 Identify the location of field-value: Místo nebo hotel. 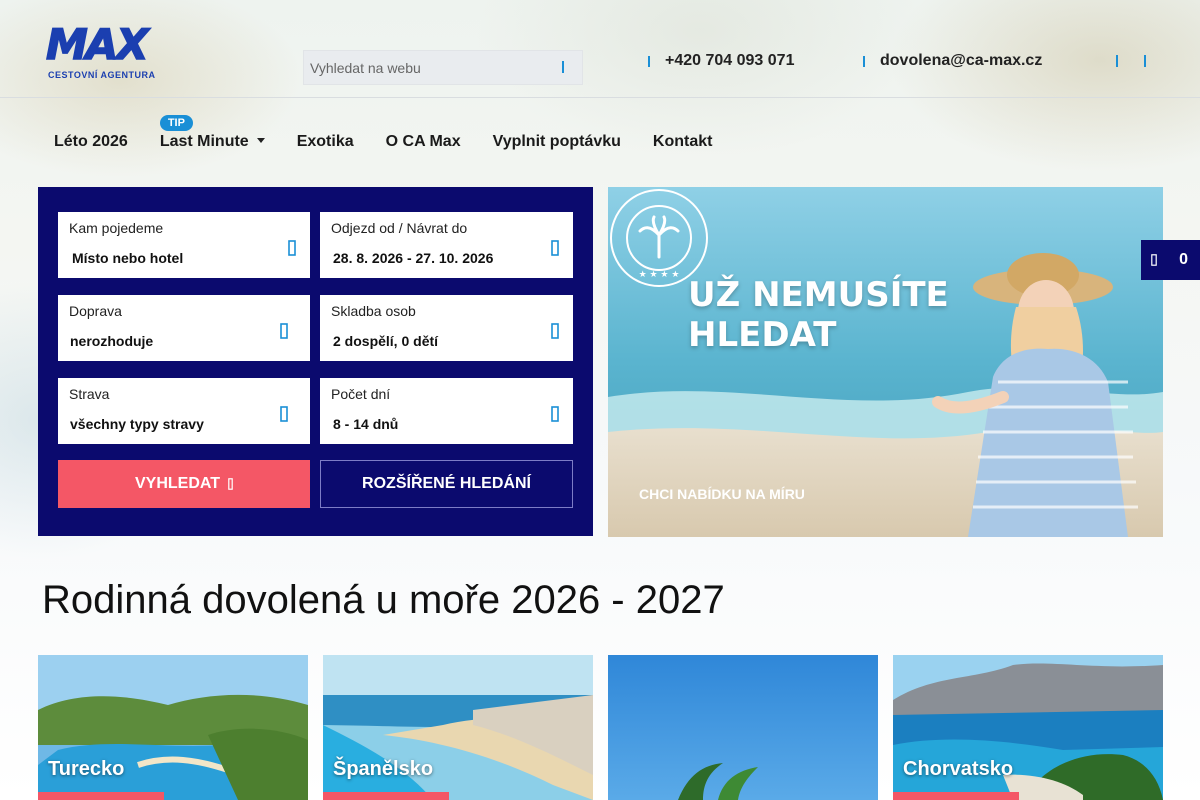
(128, 258).